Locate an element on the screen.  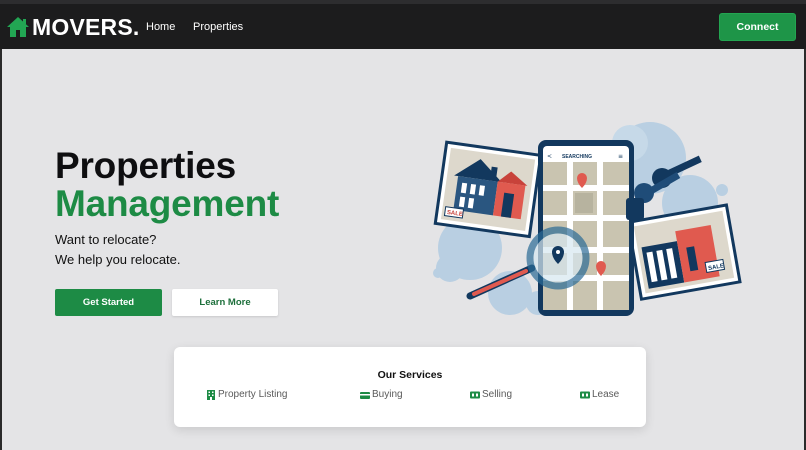
hero-subtitle-line1: Want to relocate? is located at coordinates (106, 239).